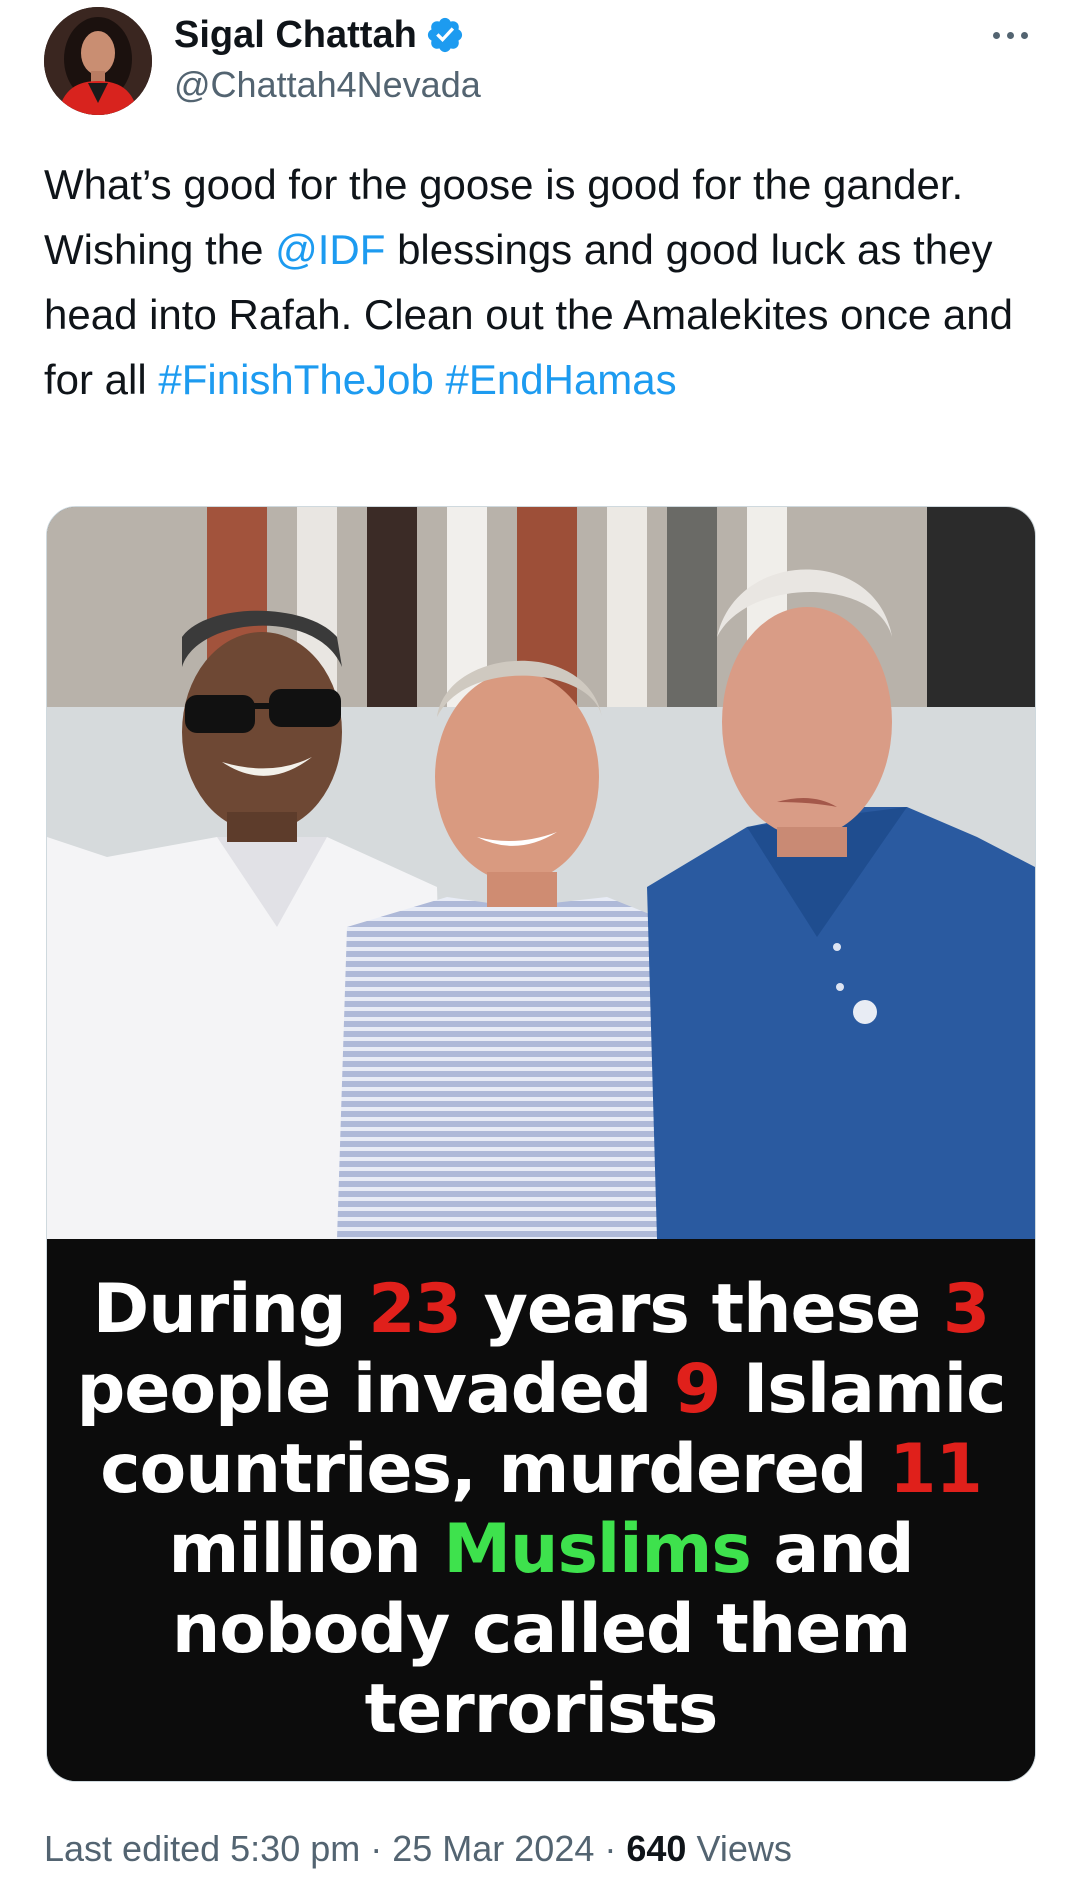 The height and width of the screenshot is (1879, 1080). I want to click on hashtag-link: #FinishTheJob, so click(295, 379).